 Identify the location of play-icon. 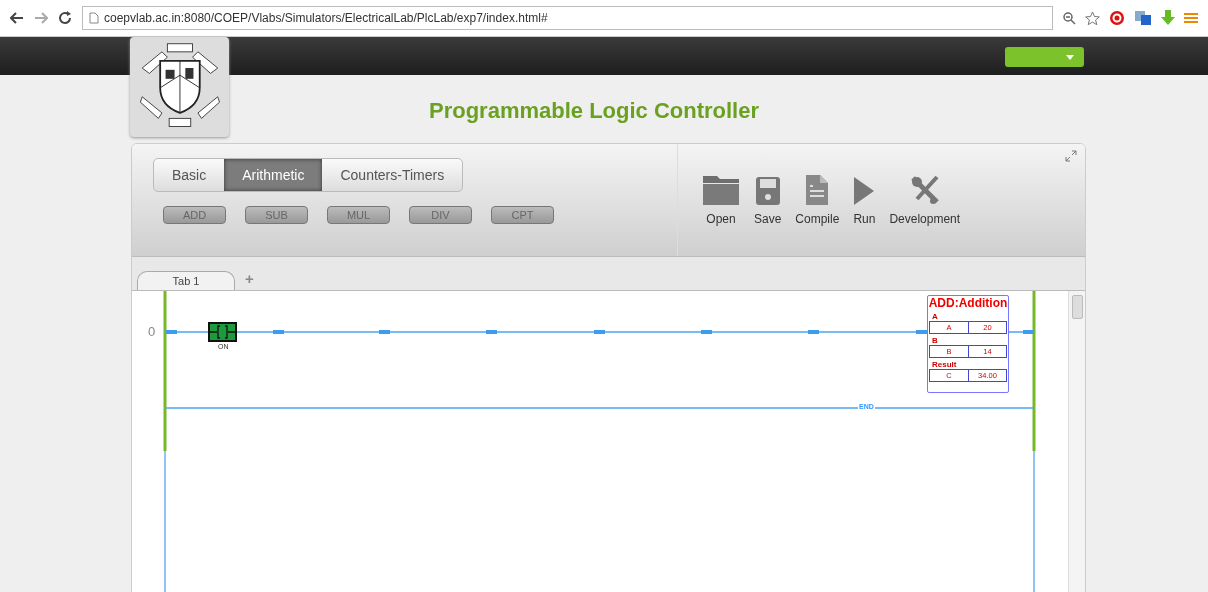
(864, 191).